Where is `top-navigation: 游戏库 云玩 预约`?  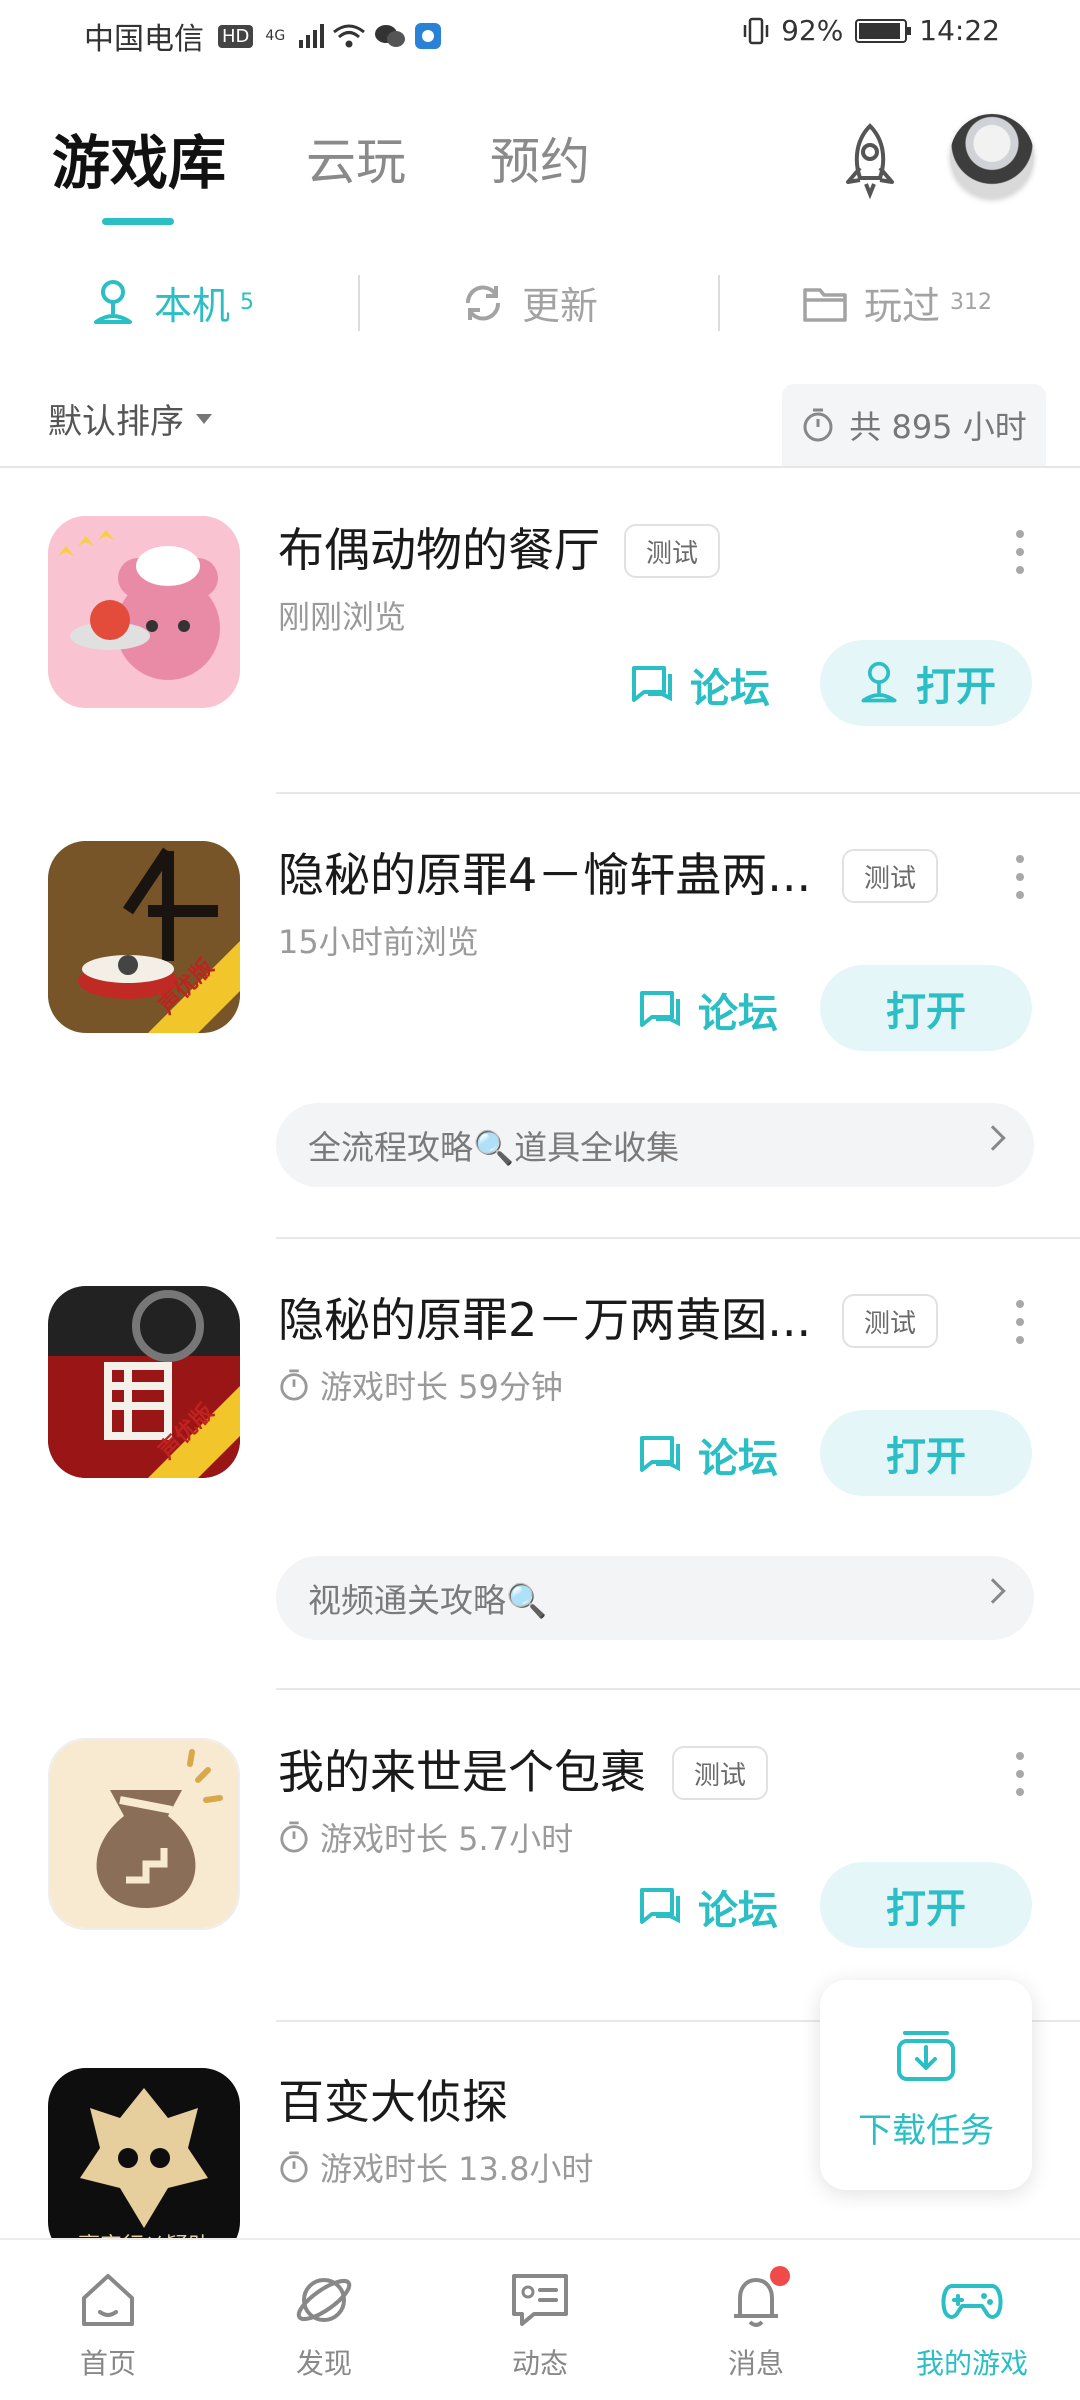 top-navigation: 游戏库 云玩 预约 is located at coordinates (540, 165).